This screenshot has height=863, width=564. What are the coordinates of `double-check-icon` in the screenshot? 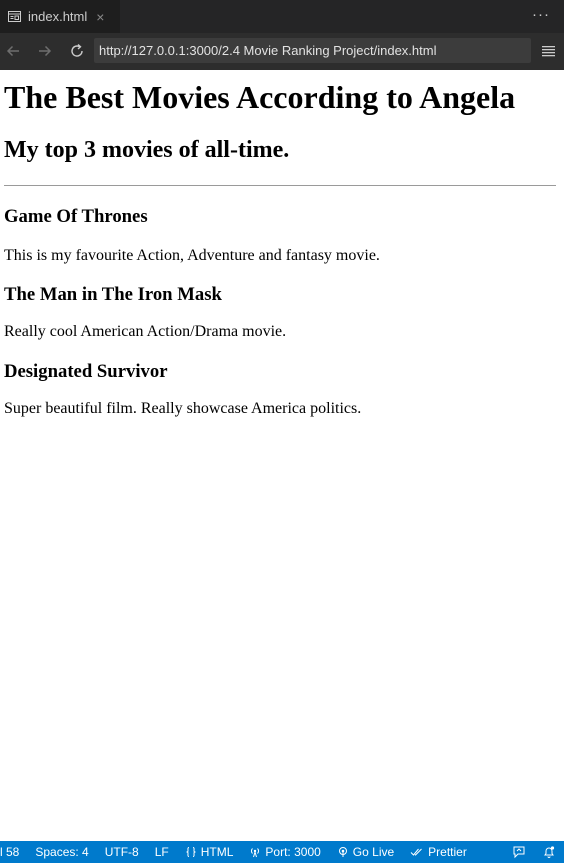 It's located at (416, 852).